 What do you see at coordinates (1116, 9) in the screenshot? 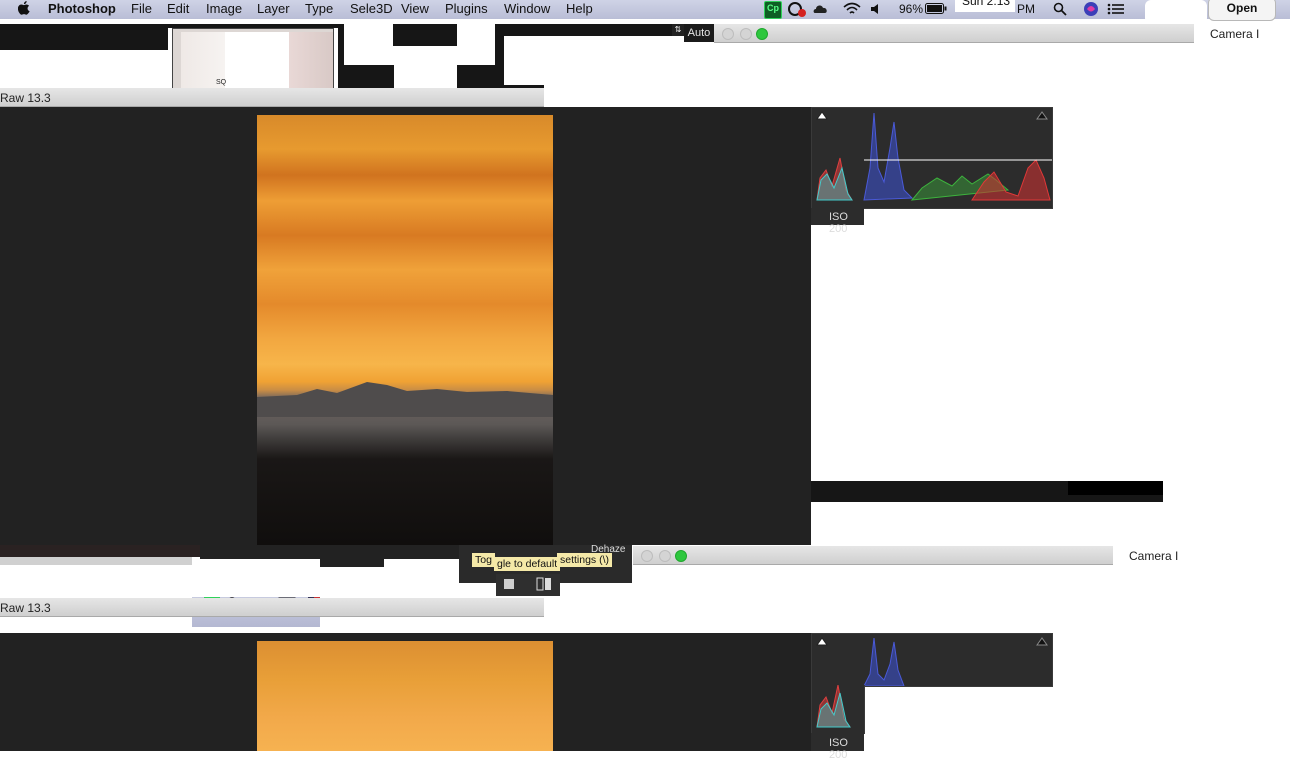
I see `notification-center-icon` at bounding box center [1116, 9].